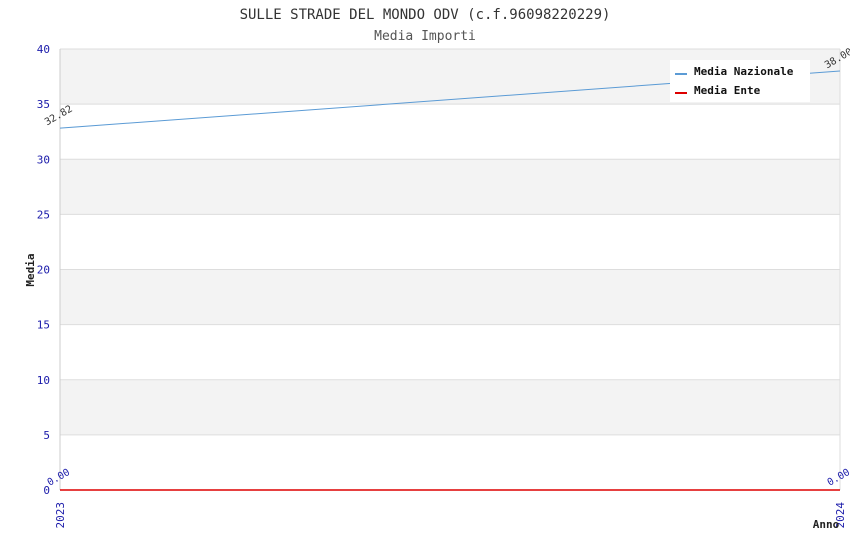 The height and width of the screenshot is (554, 850). Describe the element at coordinates (30, 269) in the screenshot. I see `y-axis-label: Media` at that location.